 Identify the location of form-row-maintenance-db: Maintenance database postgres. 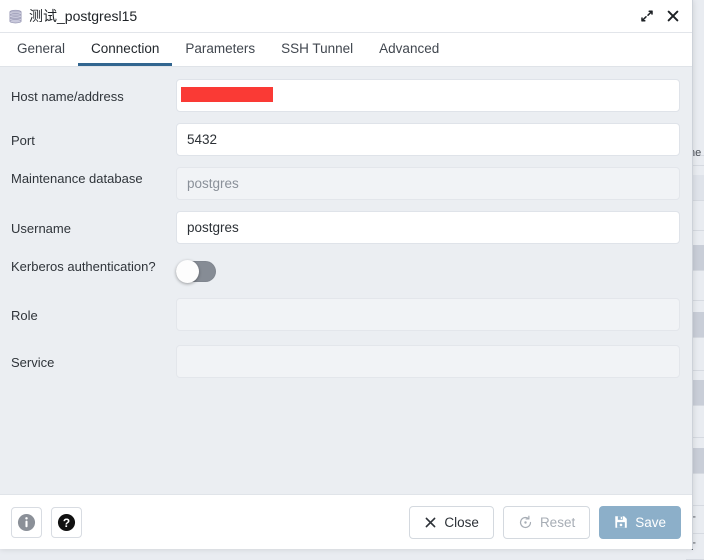
(343, 183).